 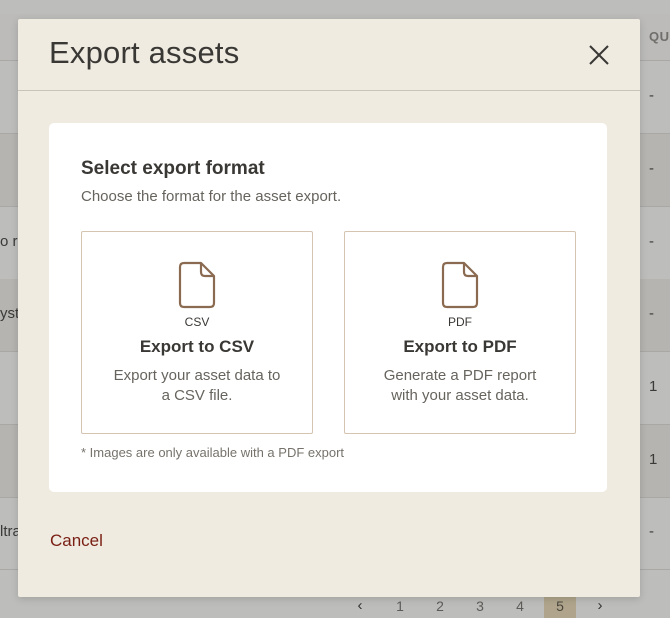 What do you see at coordinates (197, 322) in the screenshot?
I see `file-extension-label: CSV` at bounding box center [197, 322].